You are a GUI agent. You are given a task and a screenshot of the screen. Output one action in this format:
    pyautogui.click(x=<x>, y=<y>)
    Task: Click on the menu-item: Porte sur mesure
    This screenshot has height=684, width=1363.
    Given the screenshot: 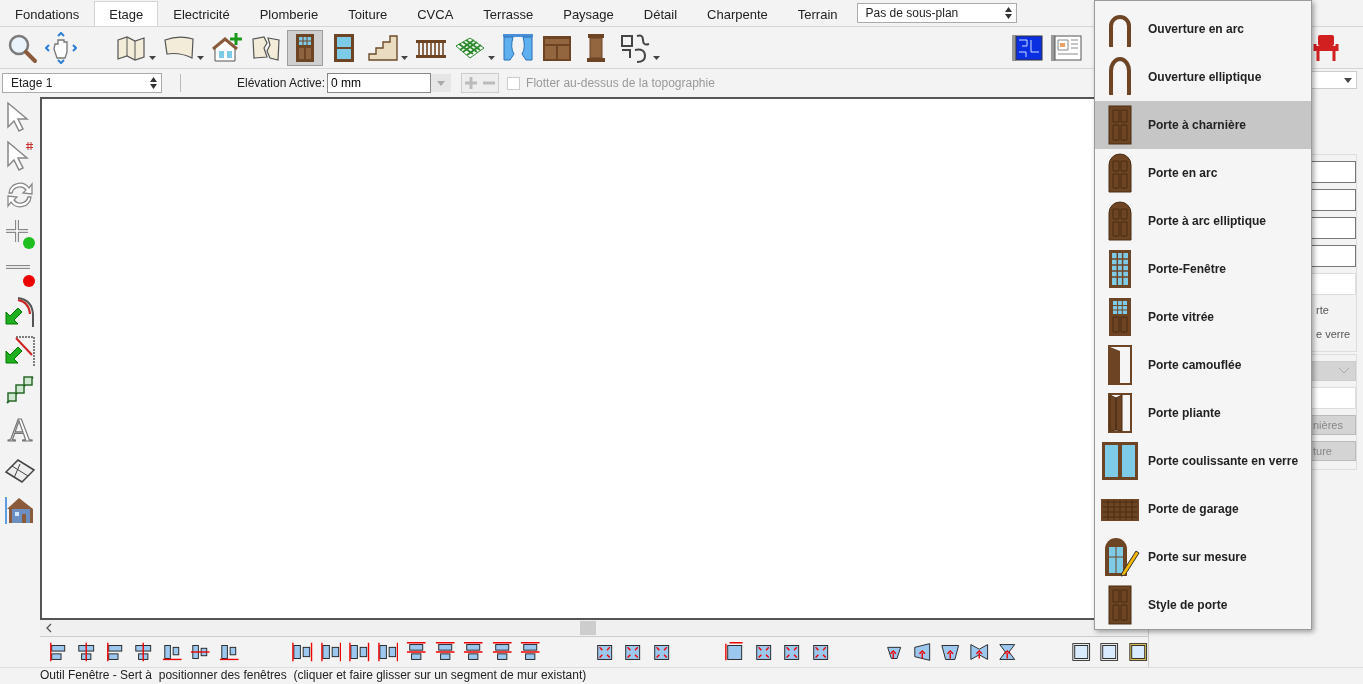 What is the action you would take?
    pyautogui.click(x=1203, y=557)
    